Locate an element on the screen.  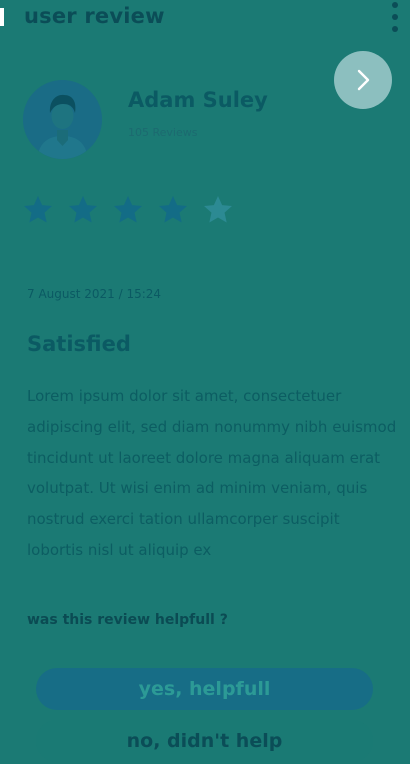
review-date: 7 August 2021 / 15:24 is located at coordinates (94, 294).